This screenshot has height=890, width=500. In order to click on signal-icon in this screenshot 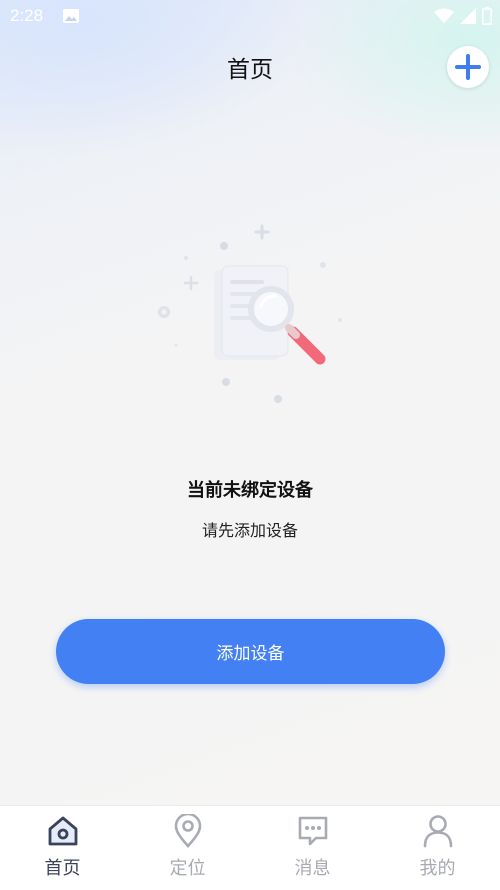, I will do `click(468, 18)`.